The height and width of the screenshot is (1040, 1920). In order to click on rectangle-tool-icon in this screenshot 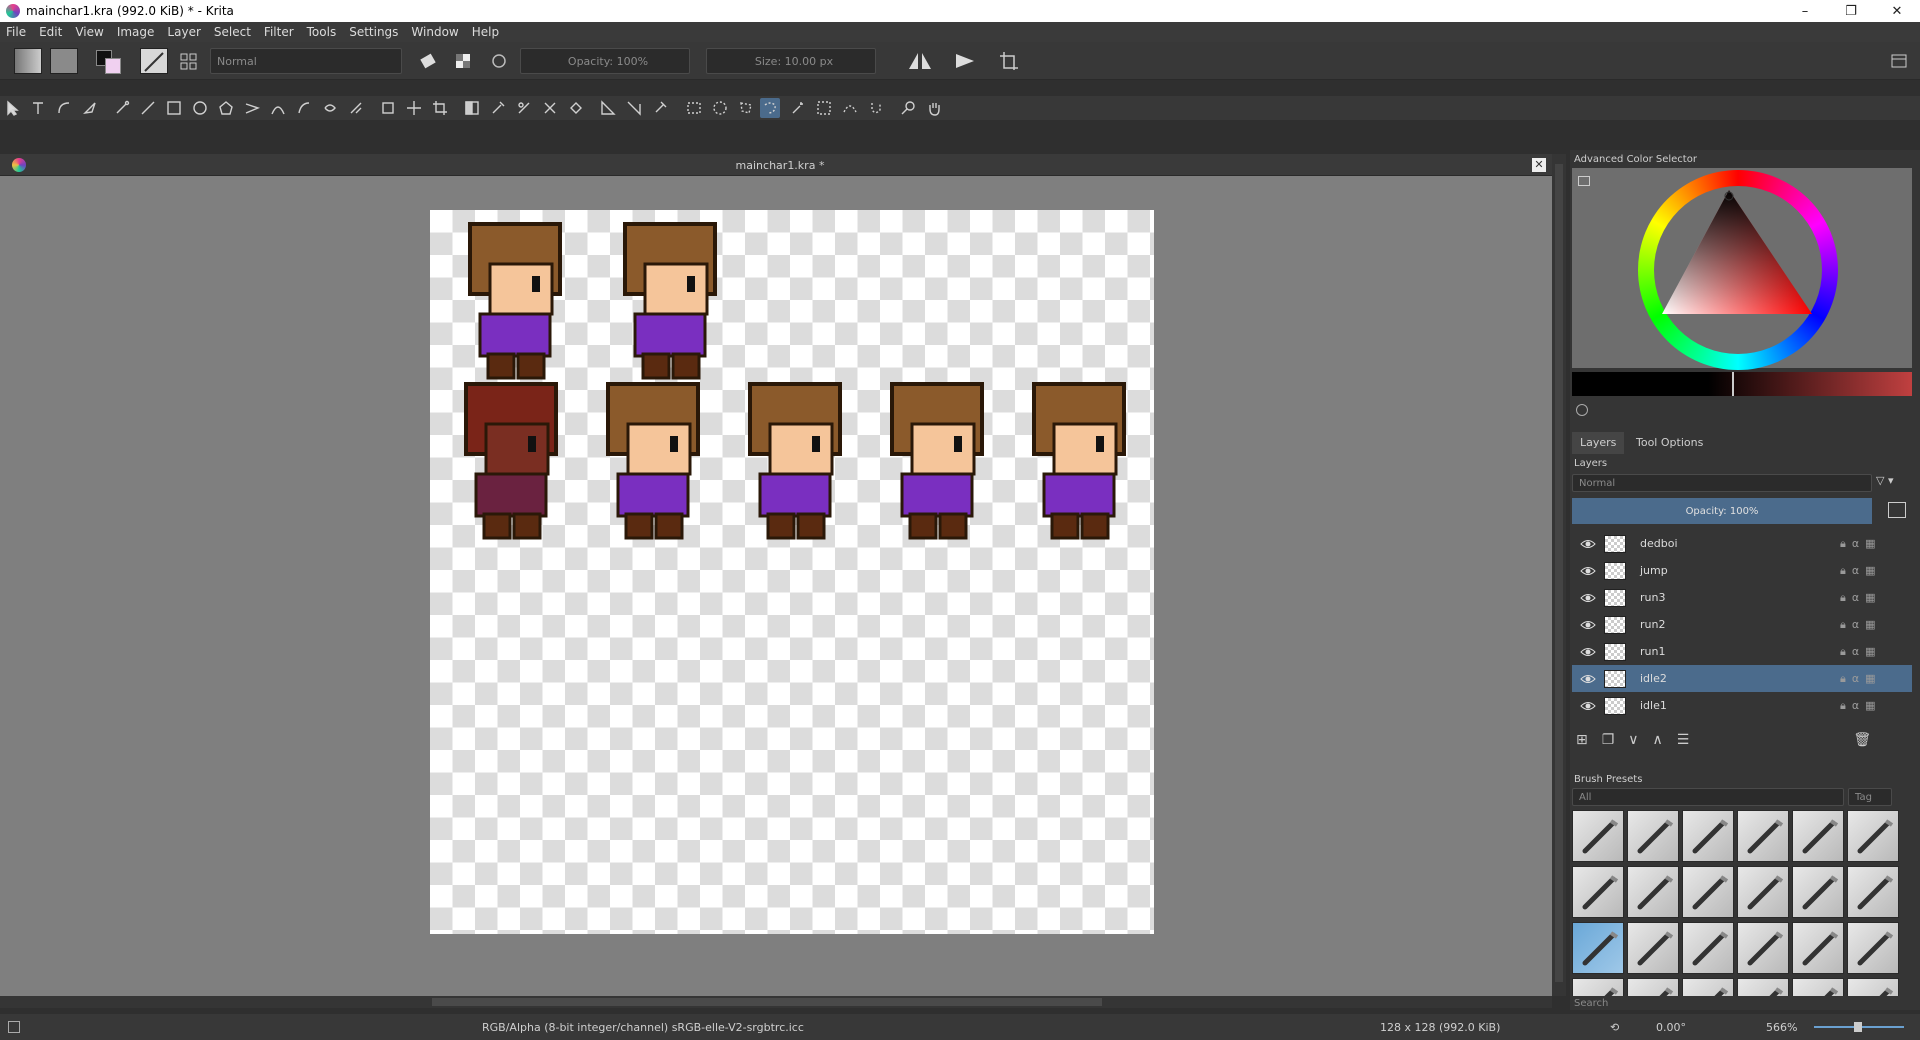, I will do `click(174, 108)`.